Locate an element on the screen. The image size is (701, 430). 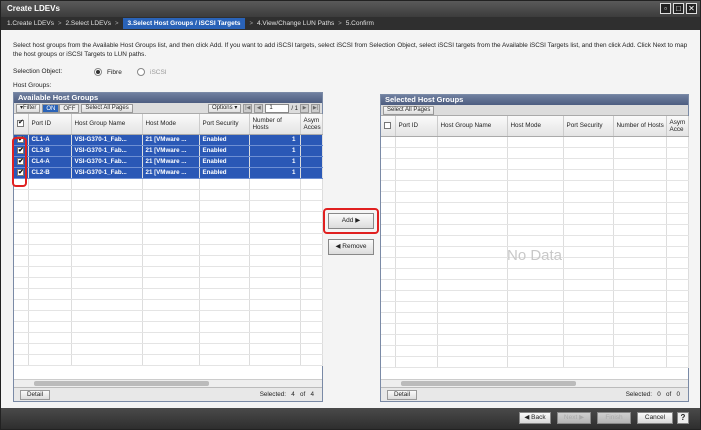
chevron-down-icon: ▾ is located at coordinates (236, 108).